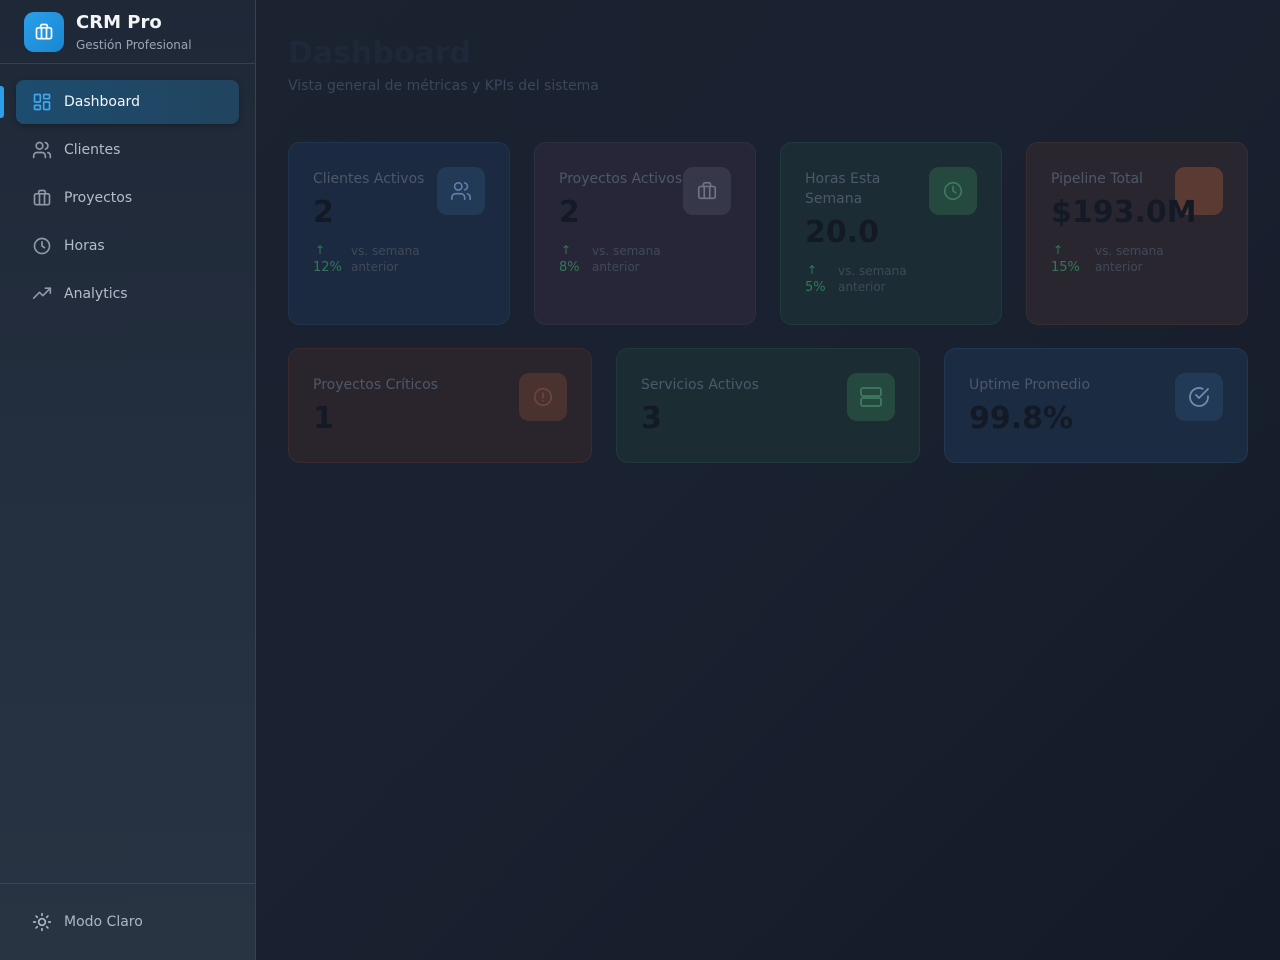 The width and height of the screenshot is (1280, 960). What do you see at coordinates (375, 385) in the screenshot?
I see `stat-label: Proyectos Críticos` at bounding box center [375, 385].